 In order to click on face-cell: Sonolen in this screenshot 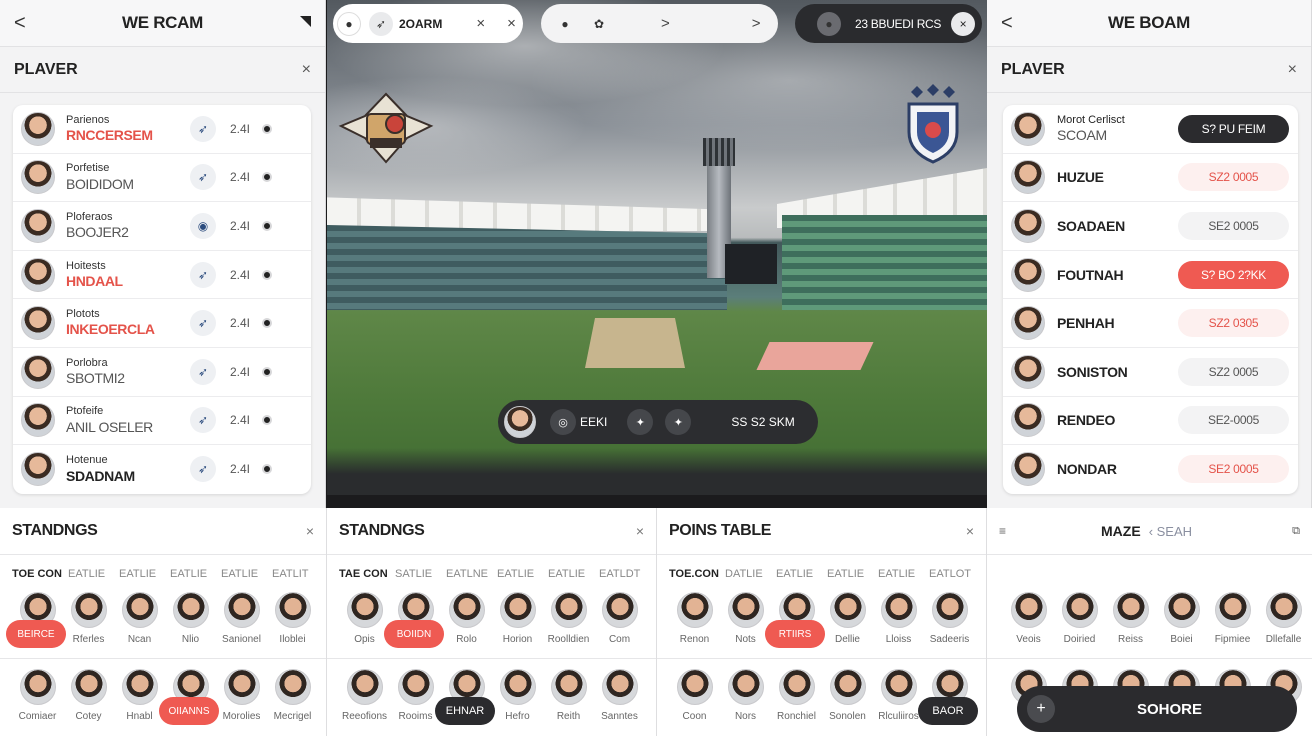, I will do `click(847, 702)`.